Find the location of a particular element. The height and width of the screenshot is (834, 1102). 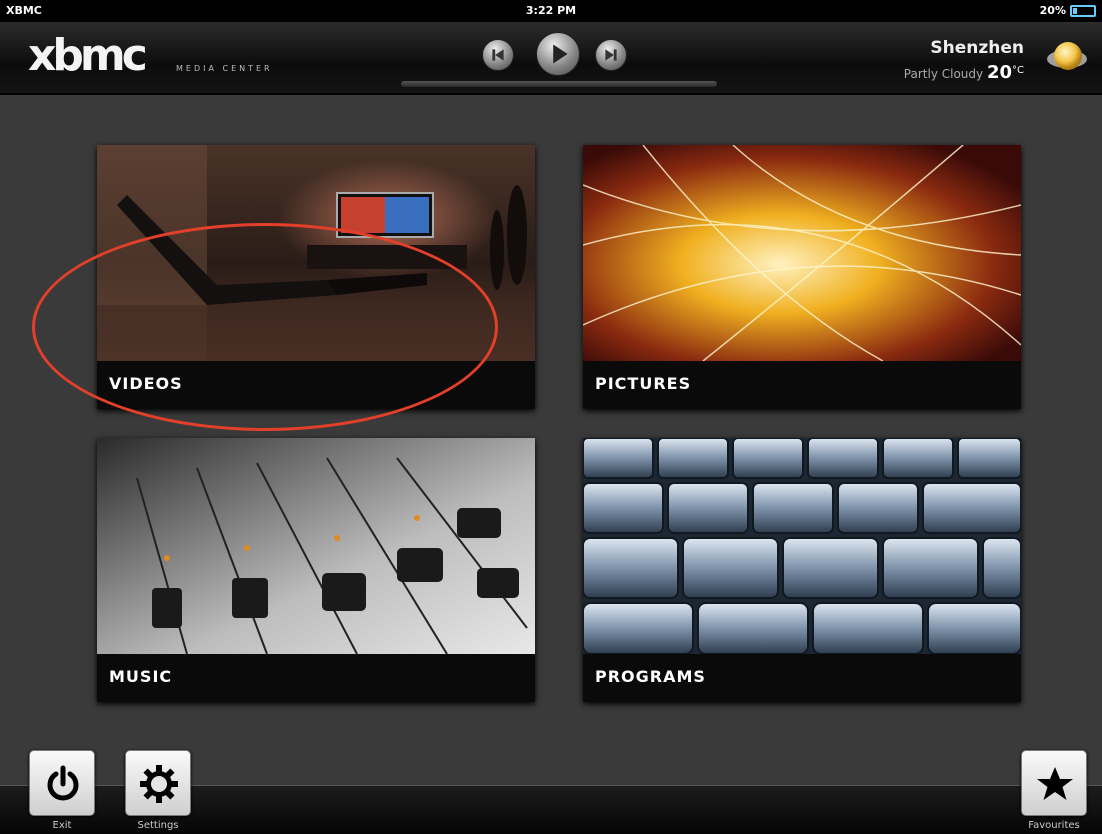

exit-button is located at coordinates (62, 783).